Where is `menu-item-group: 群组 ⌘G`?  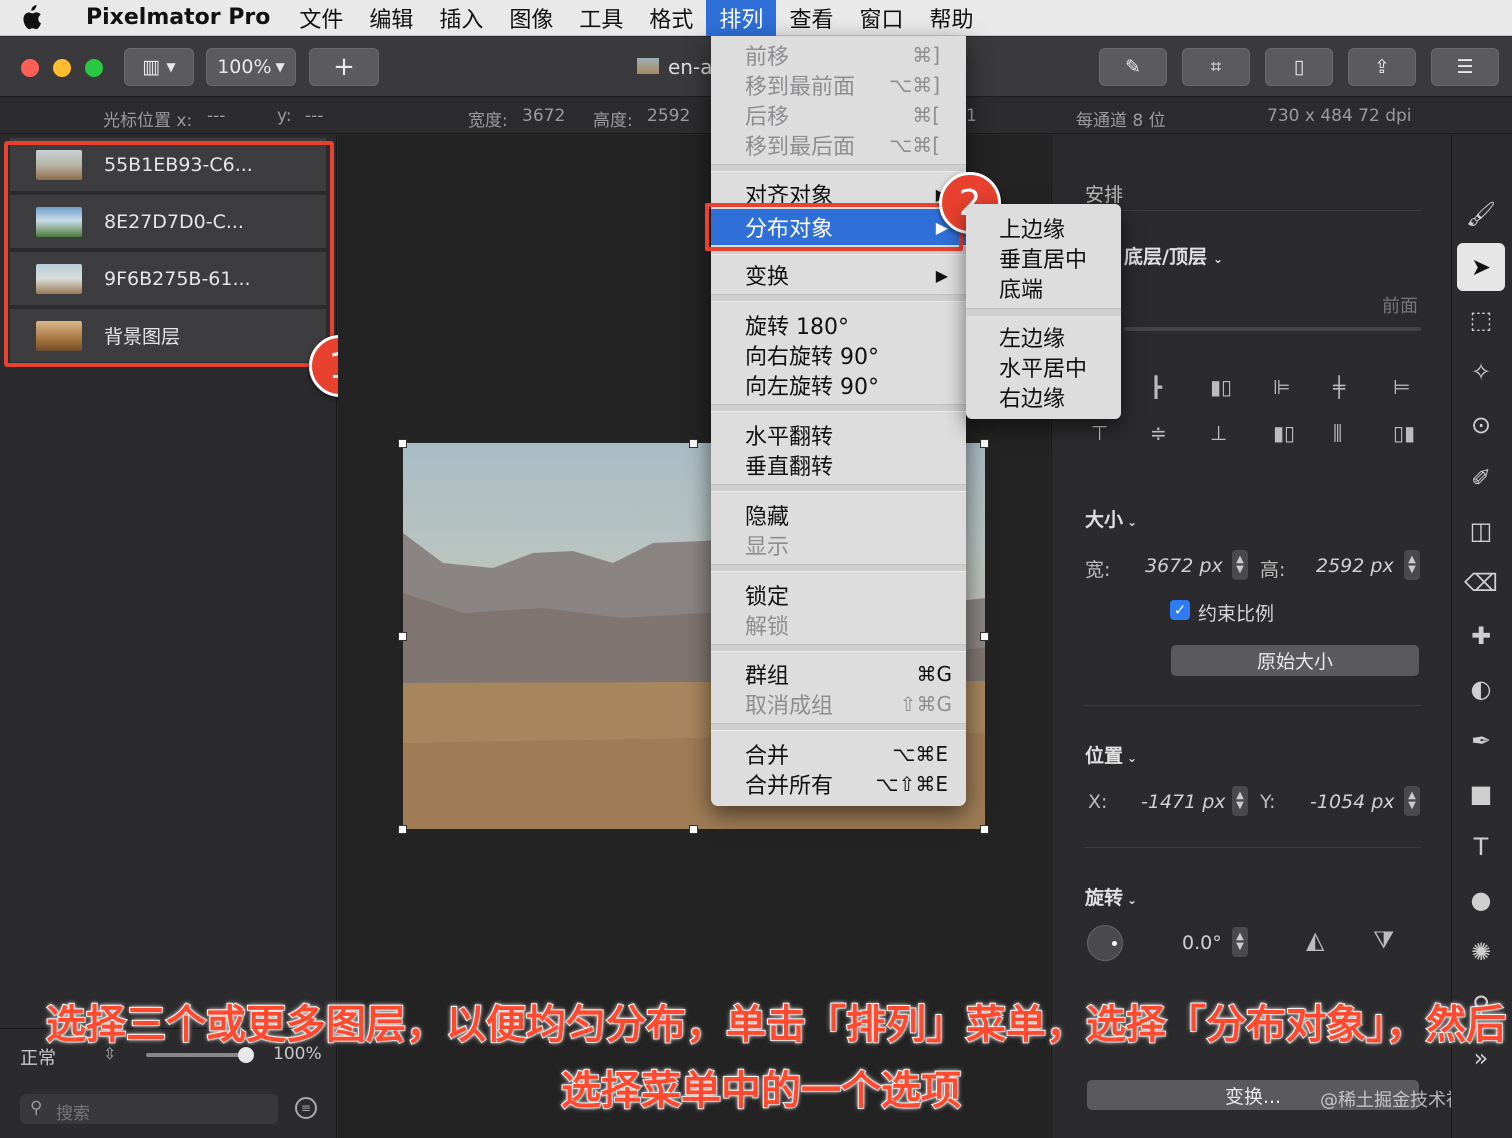
menu-item-group: 群组 ⌘G is located at coordinates (838, 674).